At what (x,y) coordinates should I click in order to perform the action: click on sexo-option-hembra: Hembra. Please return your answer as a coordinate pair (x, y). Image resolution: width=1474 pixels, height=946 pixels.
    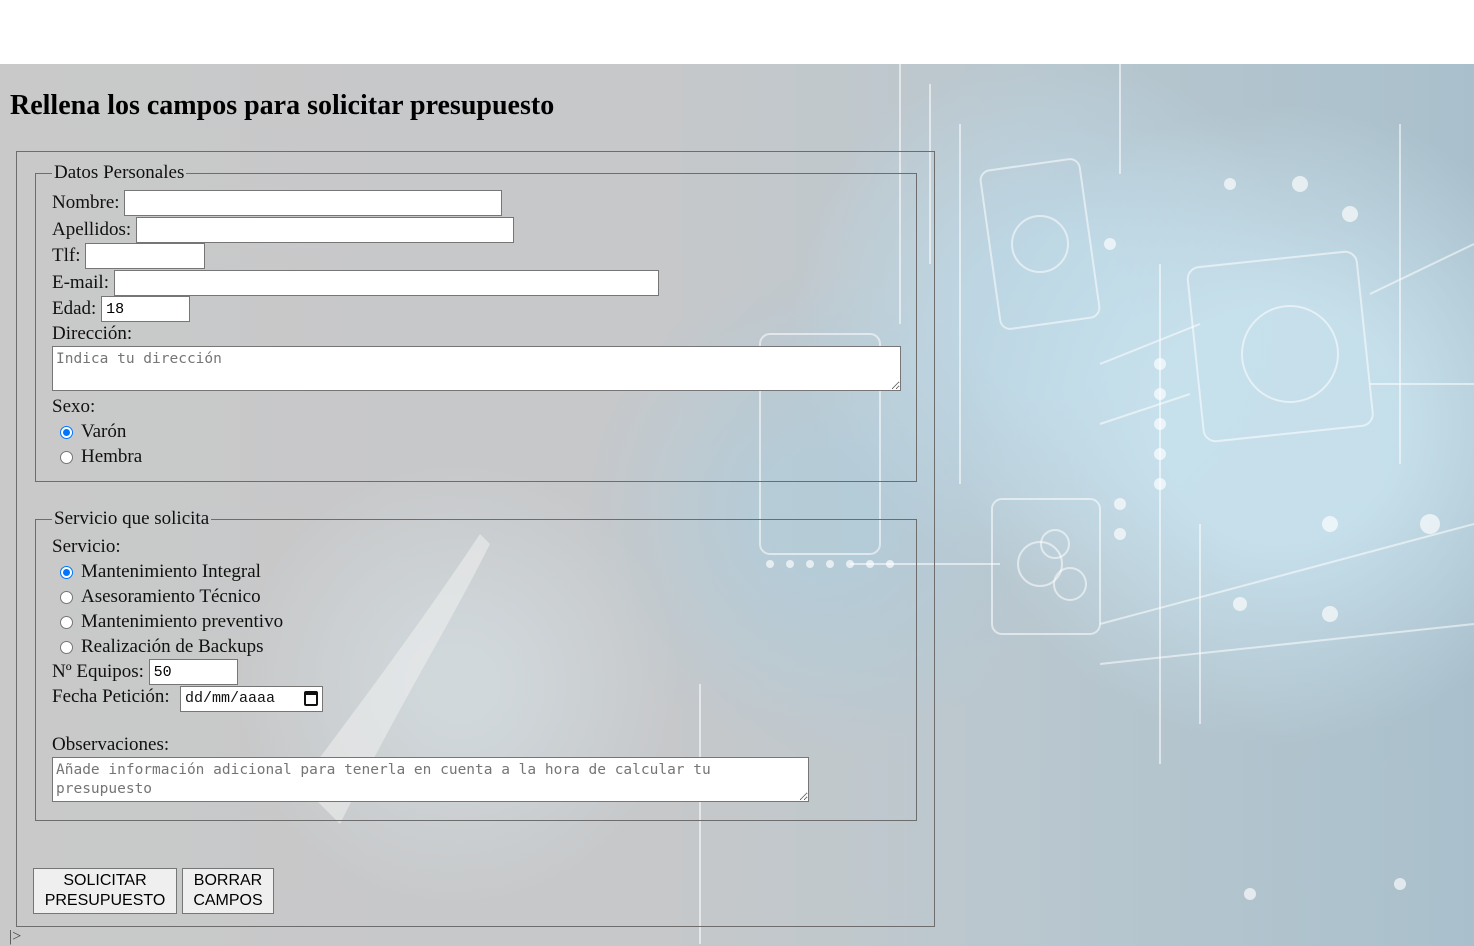
    Looking at the image, I should click on (97, 457).